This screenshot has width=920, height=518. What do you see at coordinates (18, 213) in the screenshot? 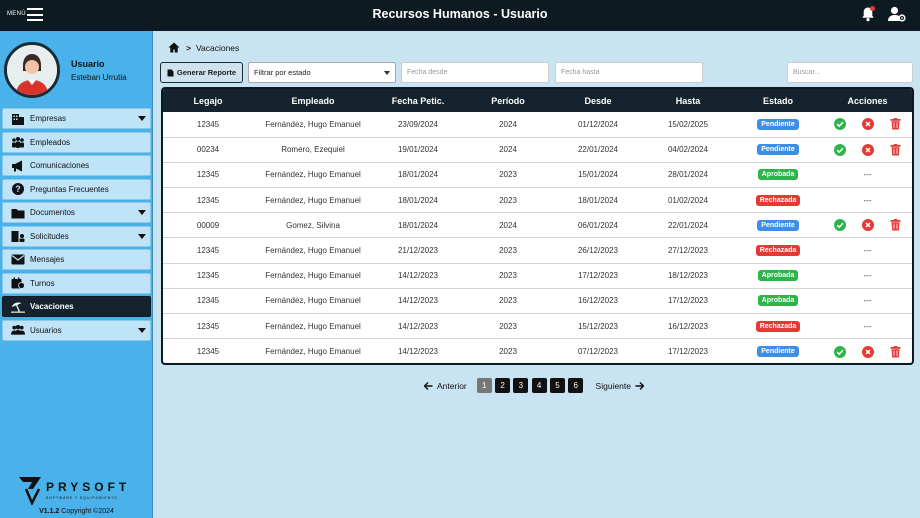
I see `folder-icon` at bounding box center [18, 213].